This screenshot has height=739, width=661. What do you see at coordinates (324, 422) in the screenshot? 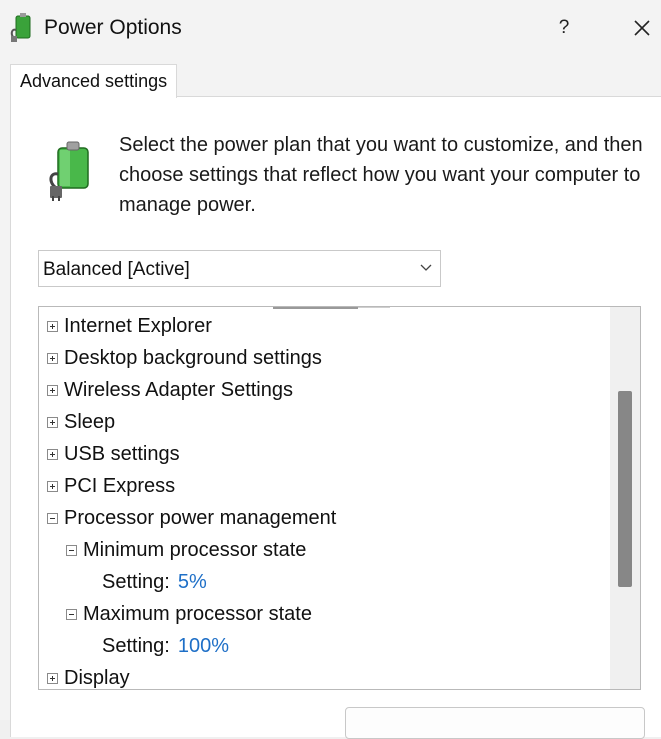
I see `tree-item-sleep: Sleep` at bounding box center [324, 422].